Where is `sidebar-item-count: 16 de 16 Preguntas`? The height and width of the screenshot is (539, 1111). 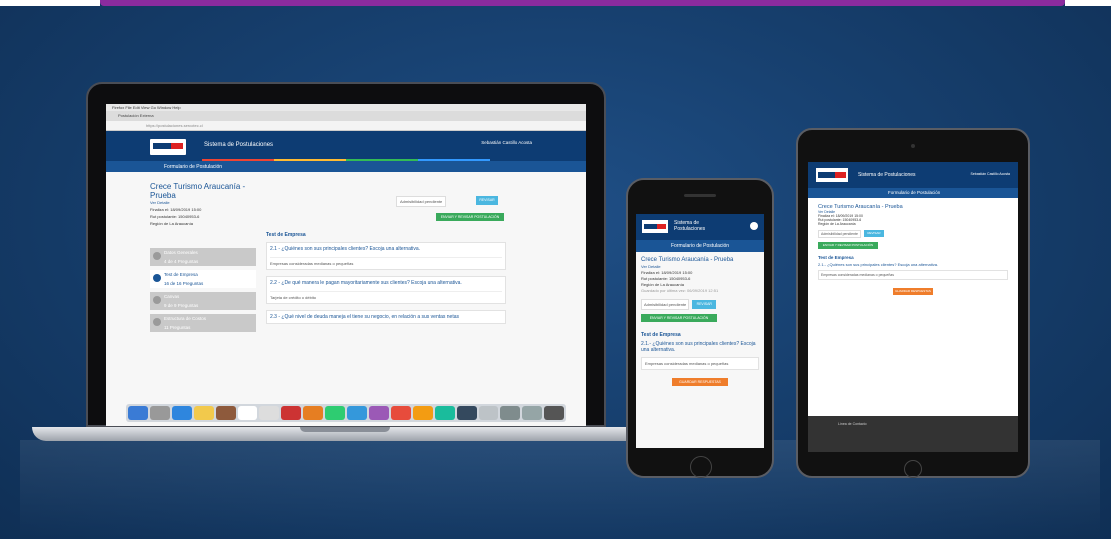 sidebar-item-count: 16 de 16 Preguntas is located at coordinates (184, 283).